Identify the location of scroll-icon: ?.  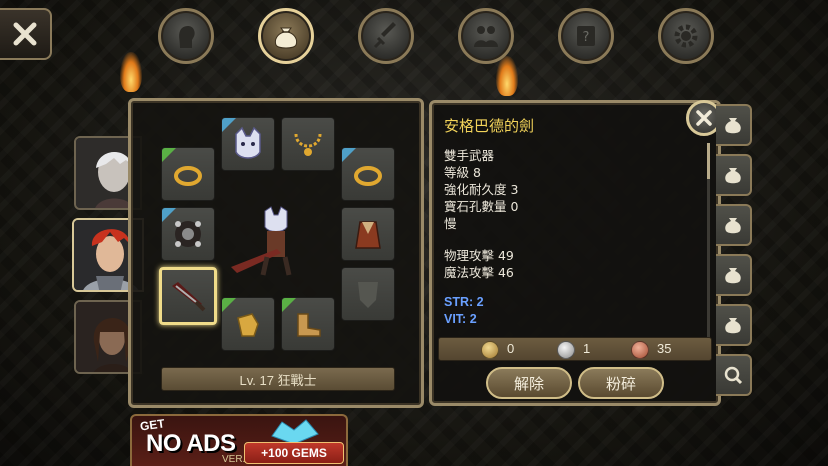
(586, 36).